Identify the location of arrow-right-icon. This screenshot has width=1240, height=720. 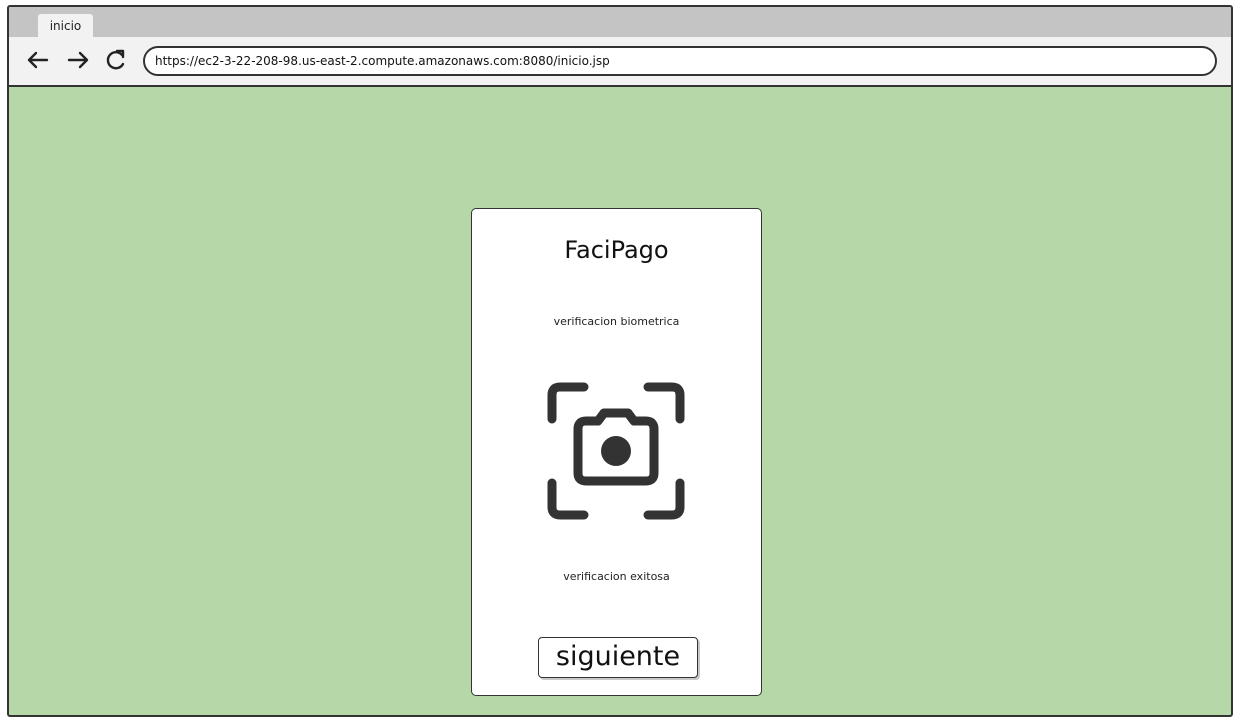
(78, 60).